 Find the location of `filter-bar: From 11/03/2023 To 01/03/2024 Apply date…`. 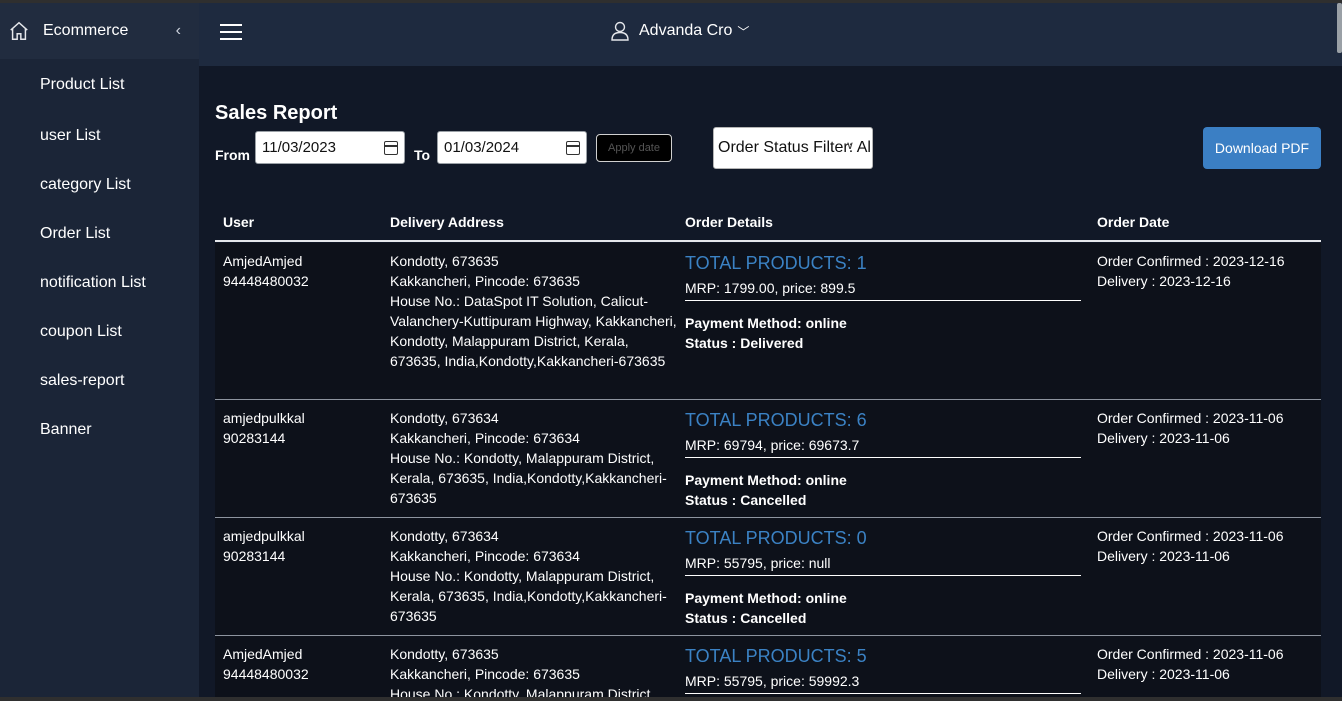

filter-bar: From 11/03/2023 To 01/03/2024 Apply date… is located at coordinates (768, 151).